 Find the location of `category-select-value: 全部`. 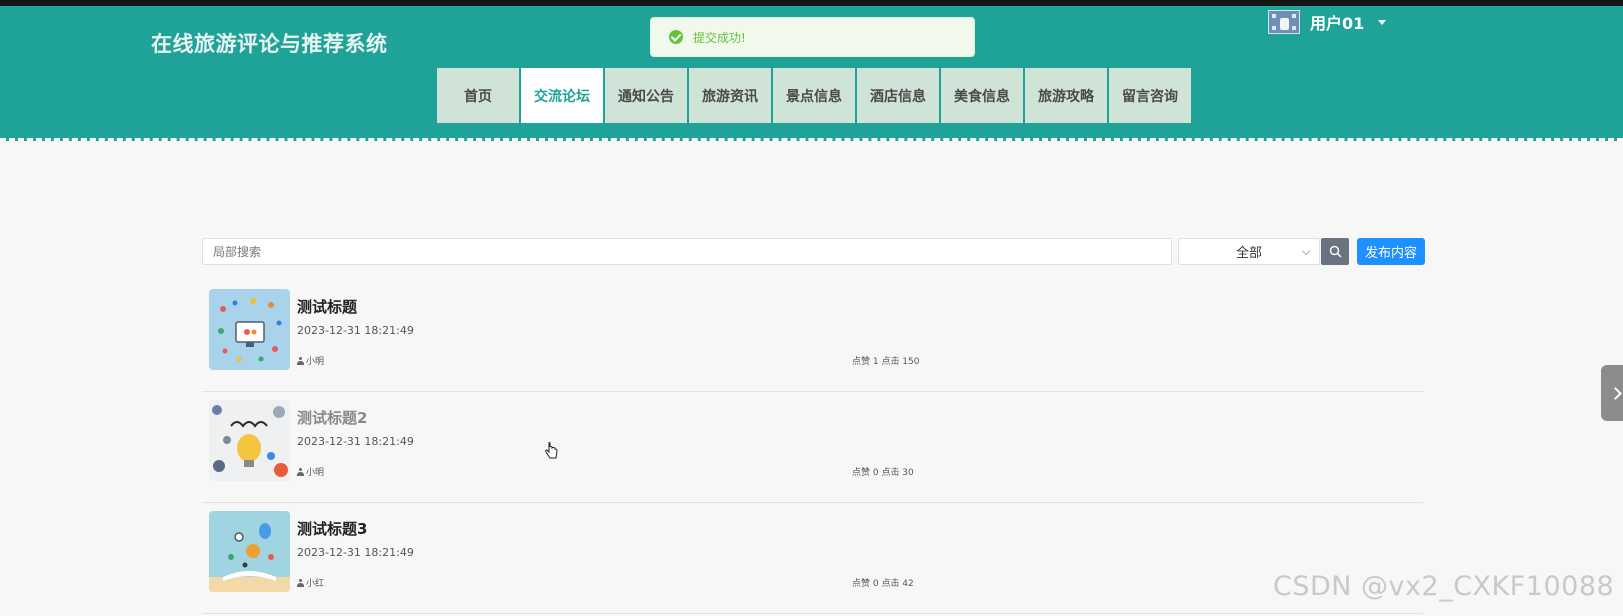

category-select-value: 全部 is located at coordinates (1248, 253).